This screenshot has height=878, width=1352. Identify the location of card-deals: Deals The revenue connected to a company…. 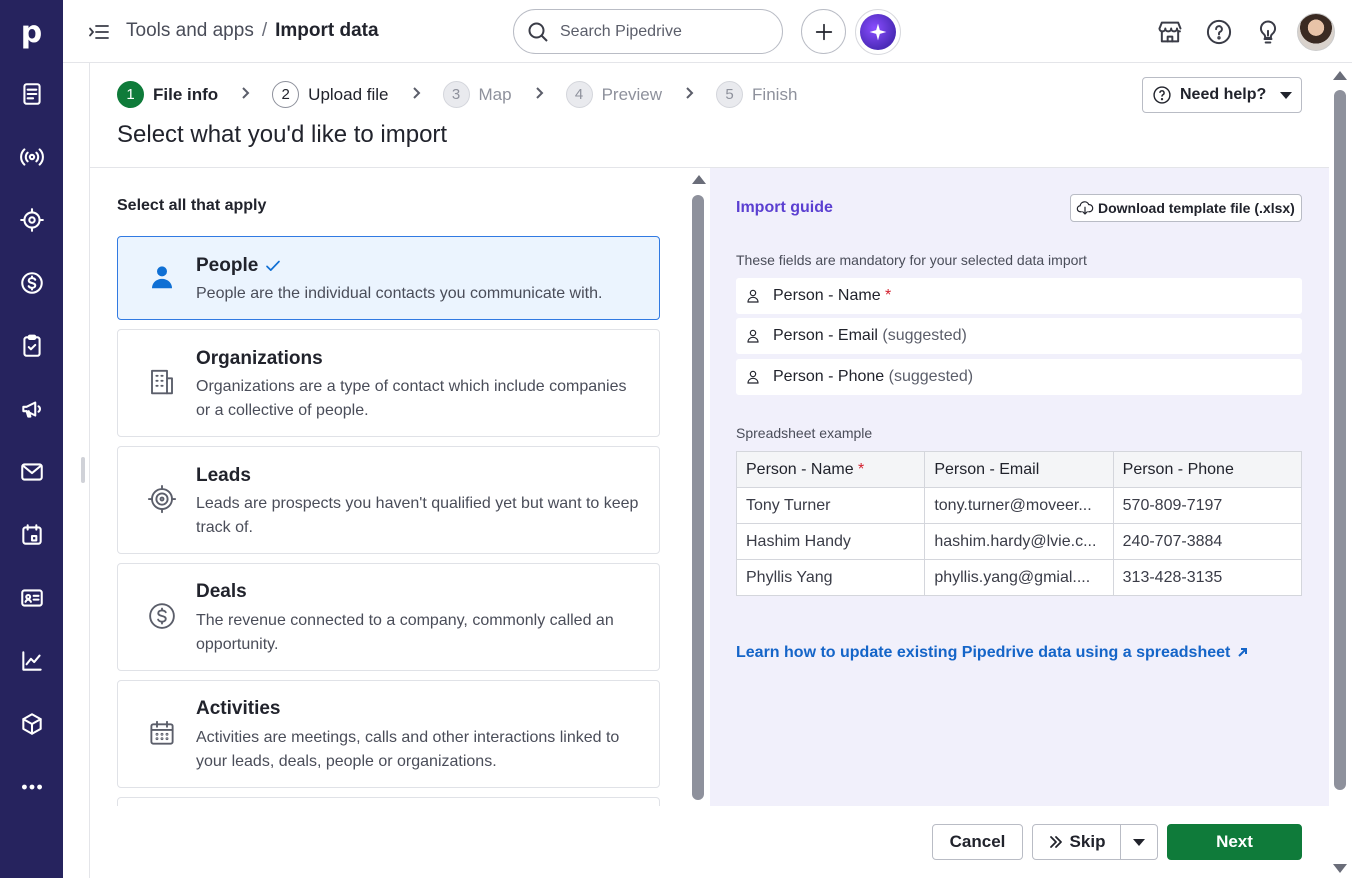
(388, 617).